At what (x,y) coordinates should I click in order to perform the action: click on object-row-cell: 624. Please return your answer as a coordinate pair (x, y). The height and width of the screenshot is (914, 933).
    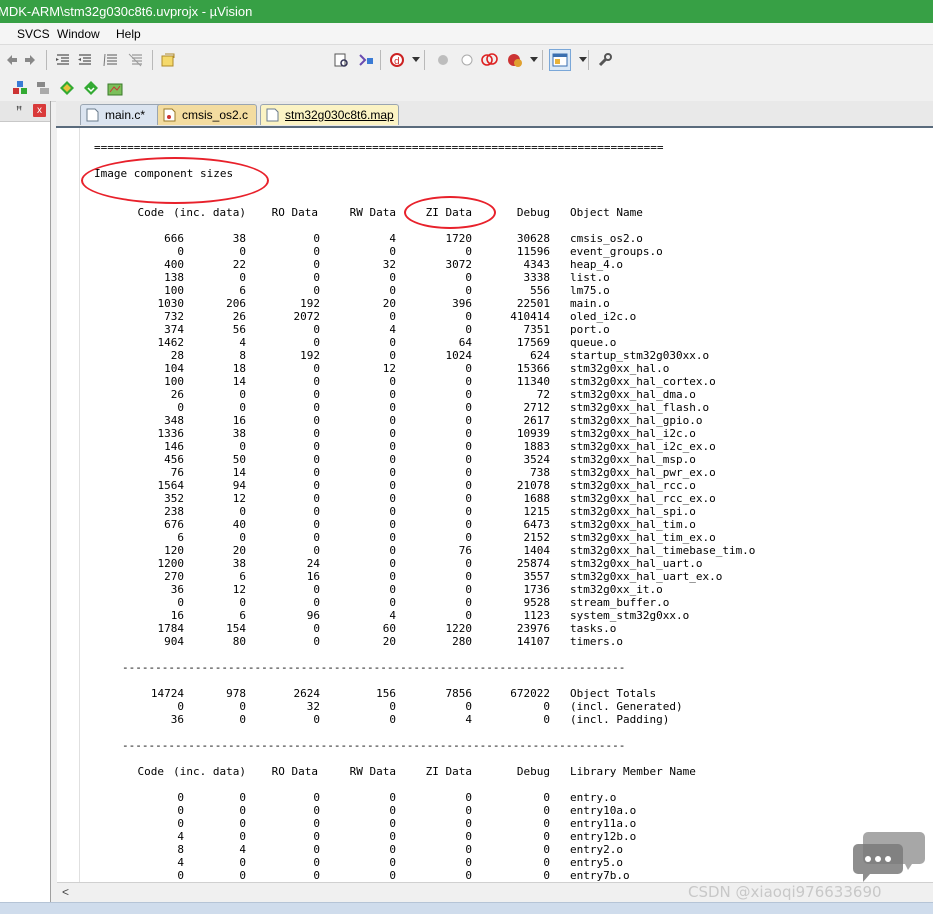
    Looking at the image, I should click on (540, 355).